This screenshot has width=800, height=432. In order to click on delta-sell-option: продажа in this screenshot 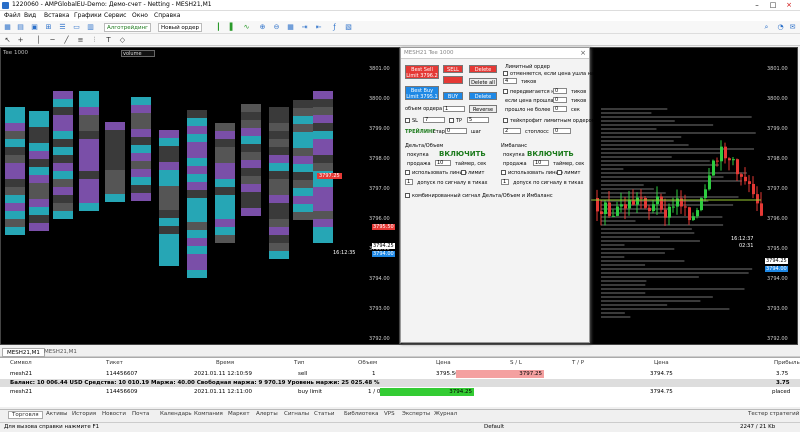, I will do `click(419, 164)`.